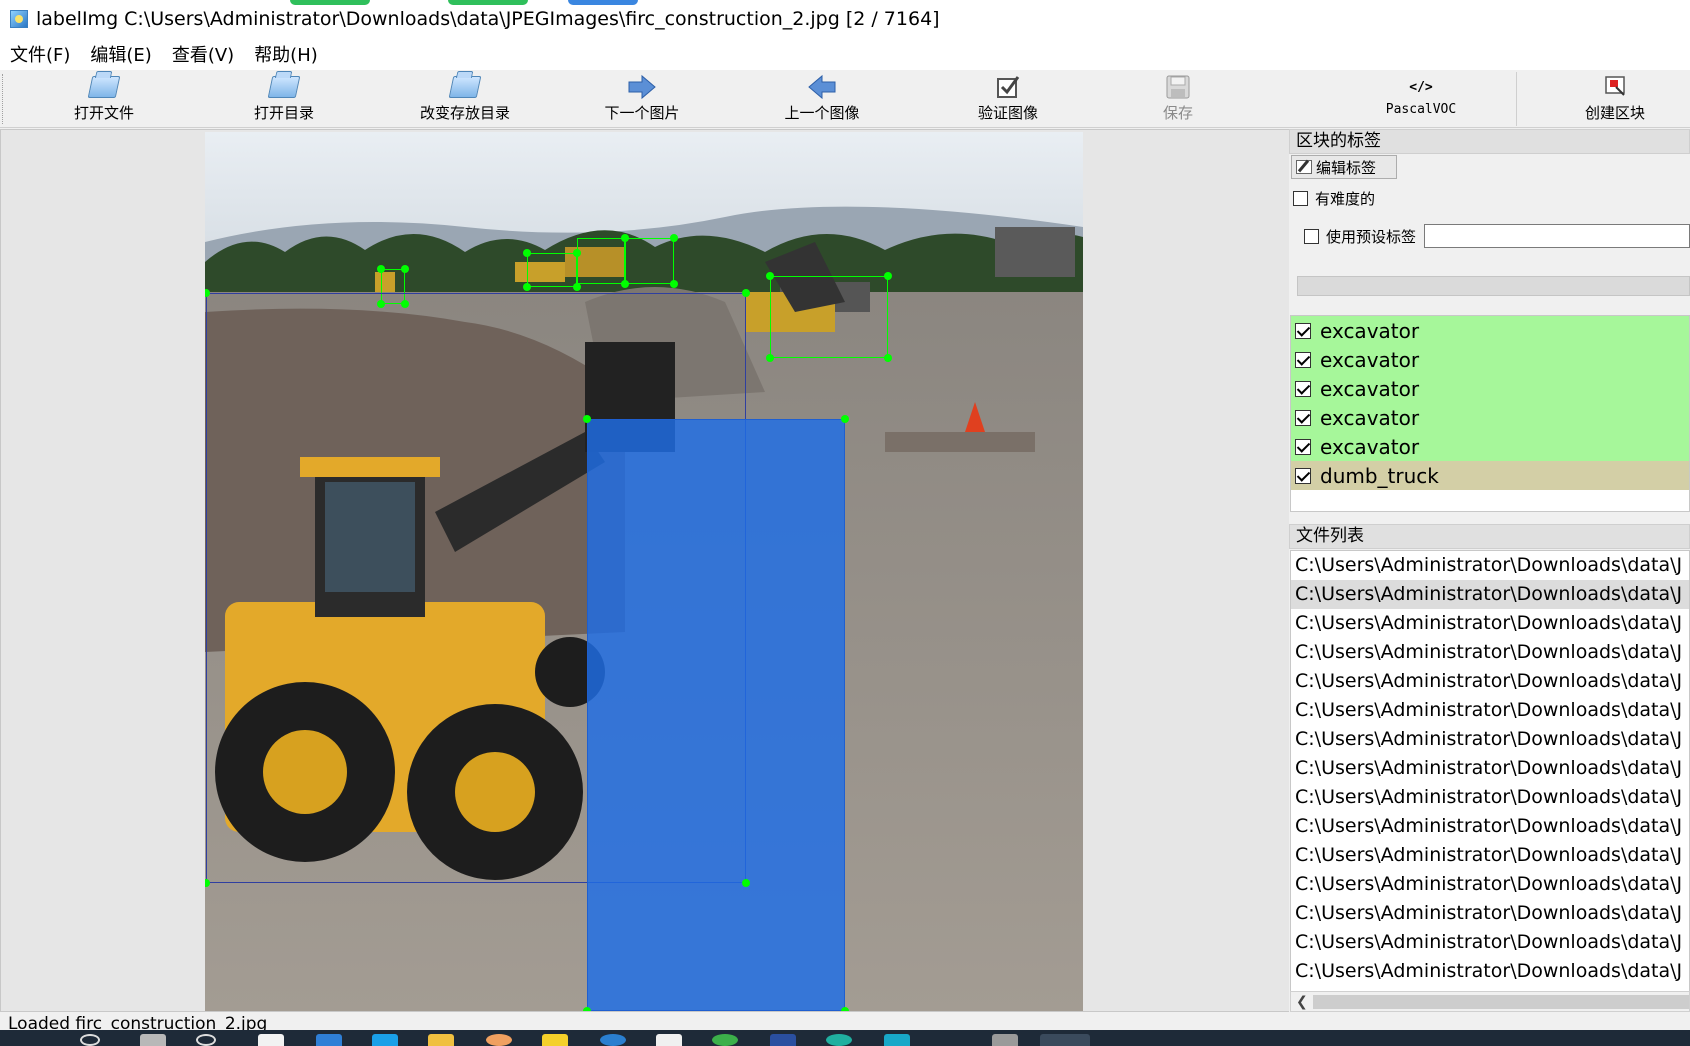 The width and height of the screenshot is (1690, 1046). What do you see at coordinates (465, 99) in the screenshot?
I see `change-save-dir-button: 改变存放目录` at bounding box center [465, 99].